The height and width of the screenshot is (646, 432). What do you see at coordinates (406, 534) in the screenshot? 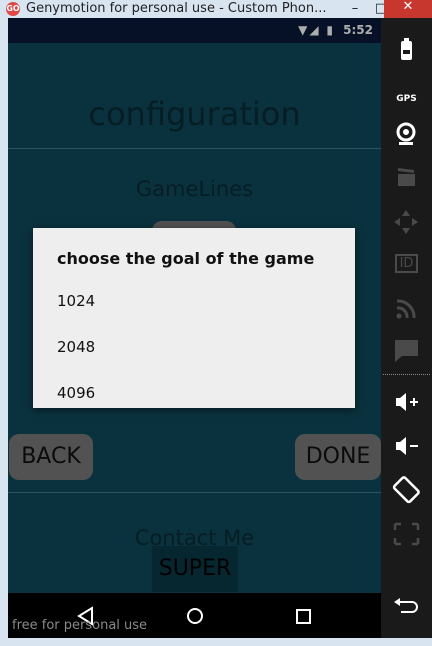
I see `pixel-perfect-icon` at bounding box center [406, 534].